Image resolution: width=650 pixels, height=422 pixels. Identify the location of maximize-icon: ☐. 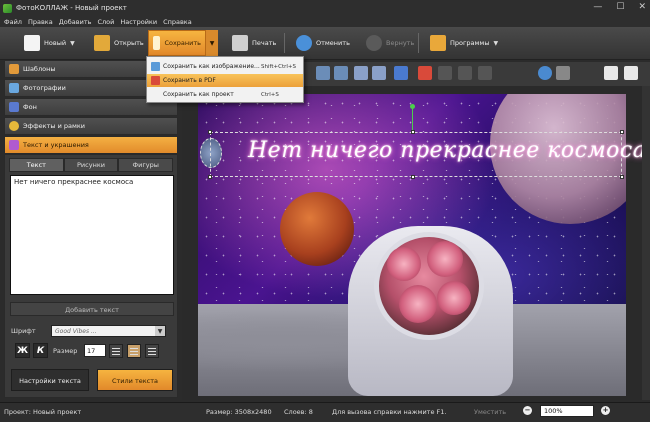
(620, 7).